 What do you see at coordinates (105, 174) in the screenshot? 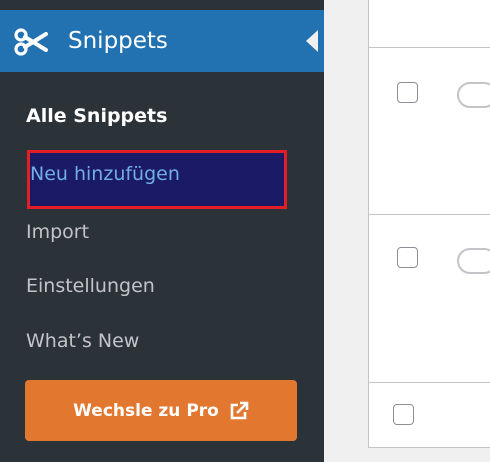
I see `submenu-add-new: Neu hinzufügen` at bounding box center [105, 174].